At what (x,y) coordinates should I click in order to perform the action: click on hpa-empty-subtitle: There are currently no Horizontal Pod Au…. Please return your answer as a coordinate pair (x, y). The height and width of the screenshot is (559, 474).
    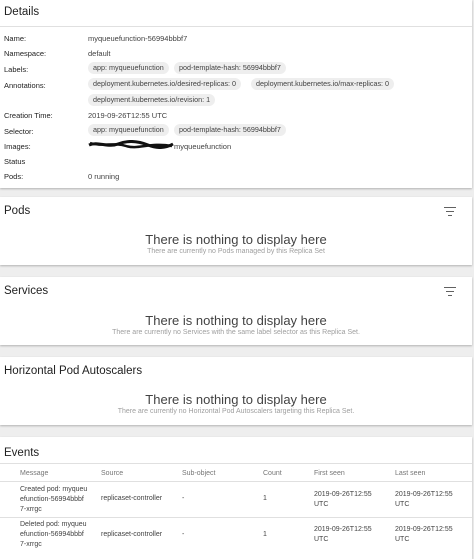
    Looking at the image, I should click on (236, 411).